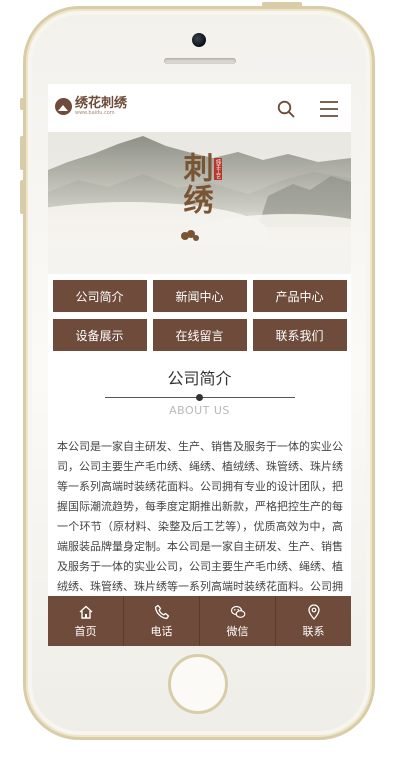 This screenshot has height=775, width=400. Describe the element at coordinates (313, 621) in the screenshot. I see `tab-contact: 联系` at that location.